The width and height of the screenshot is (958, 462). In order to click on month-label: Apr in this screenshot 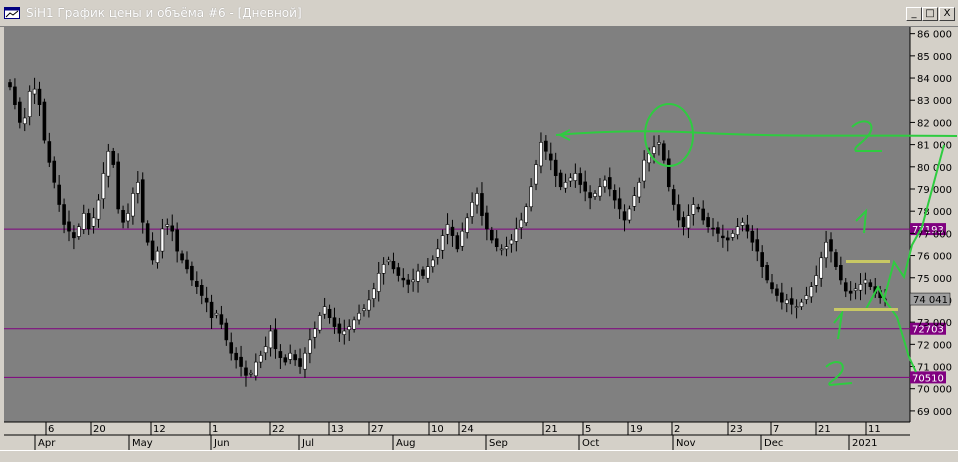, I will do `click(47, 443)`.